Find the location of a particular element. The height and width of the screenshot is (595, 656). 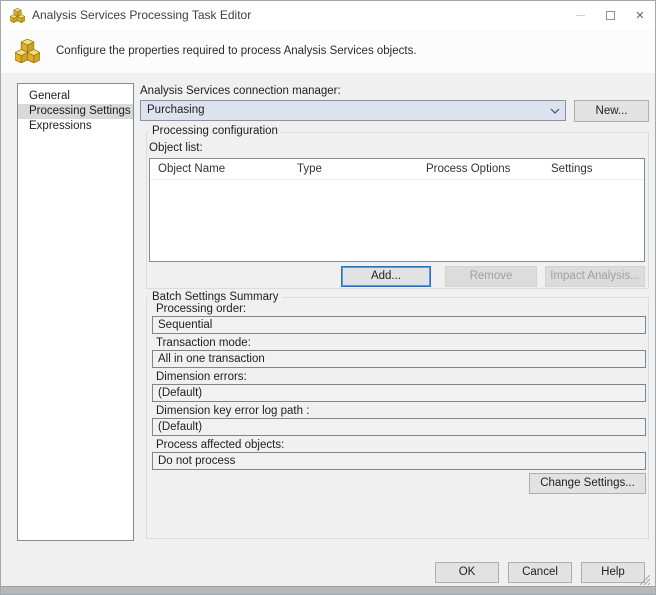

sidebar-item-processing-settings: Processing Settings is located at coordinates (75, 111).